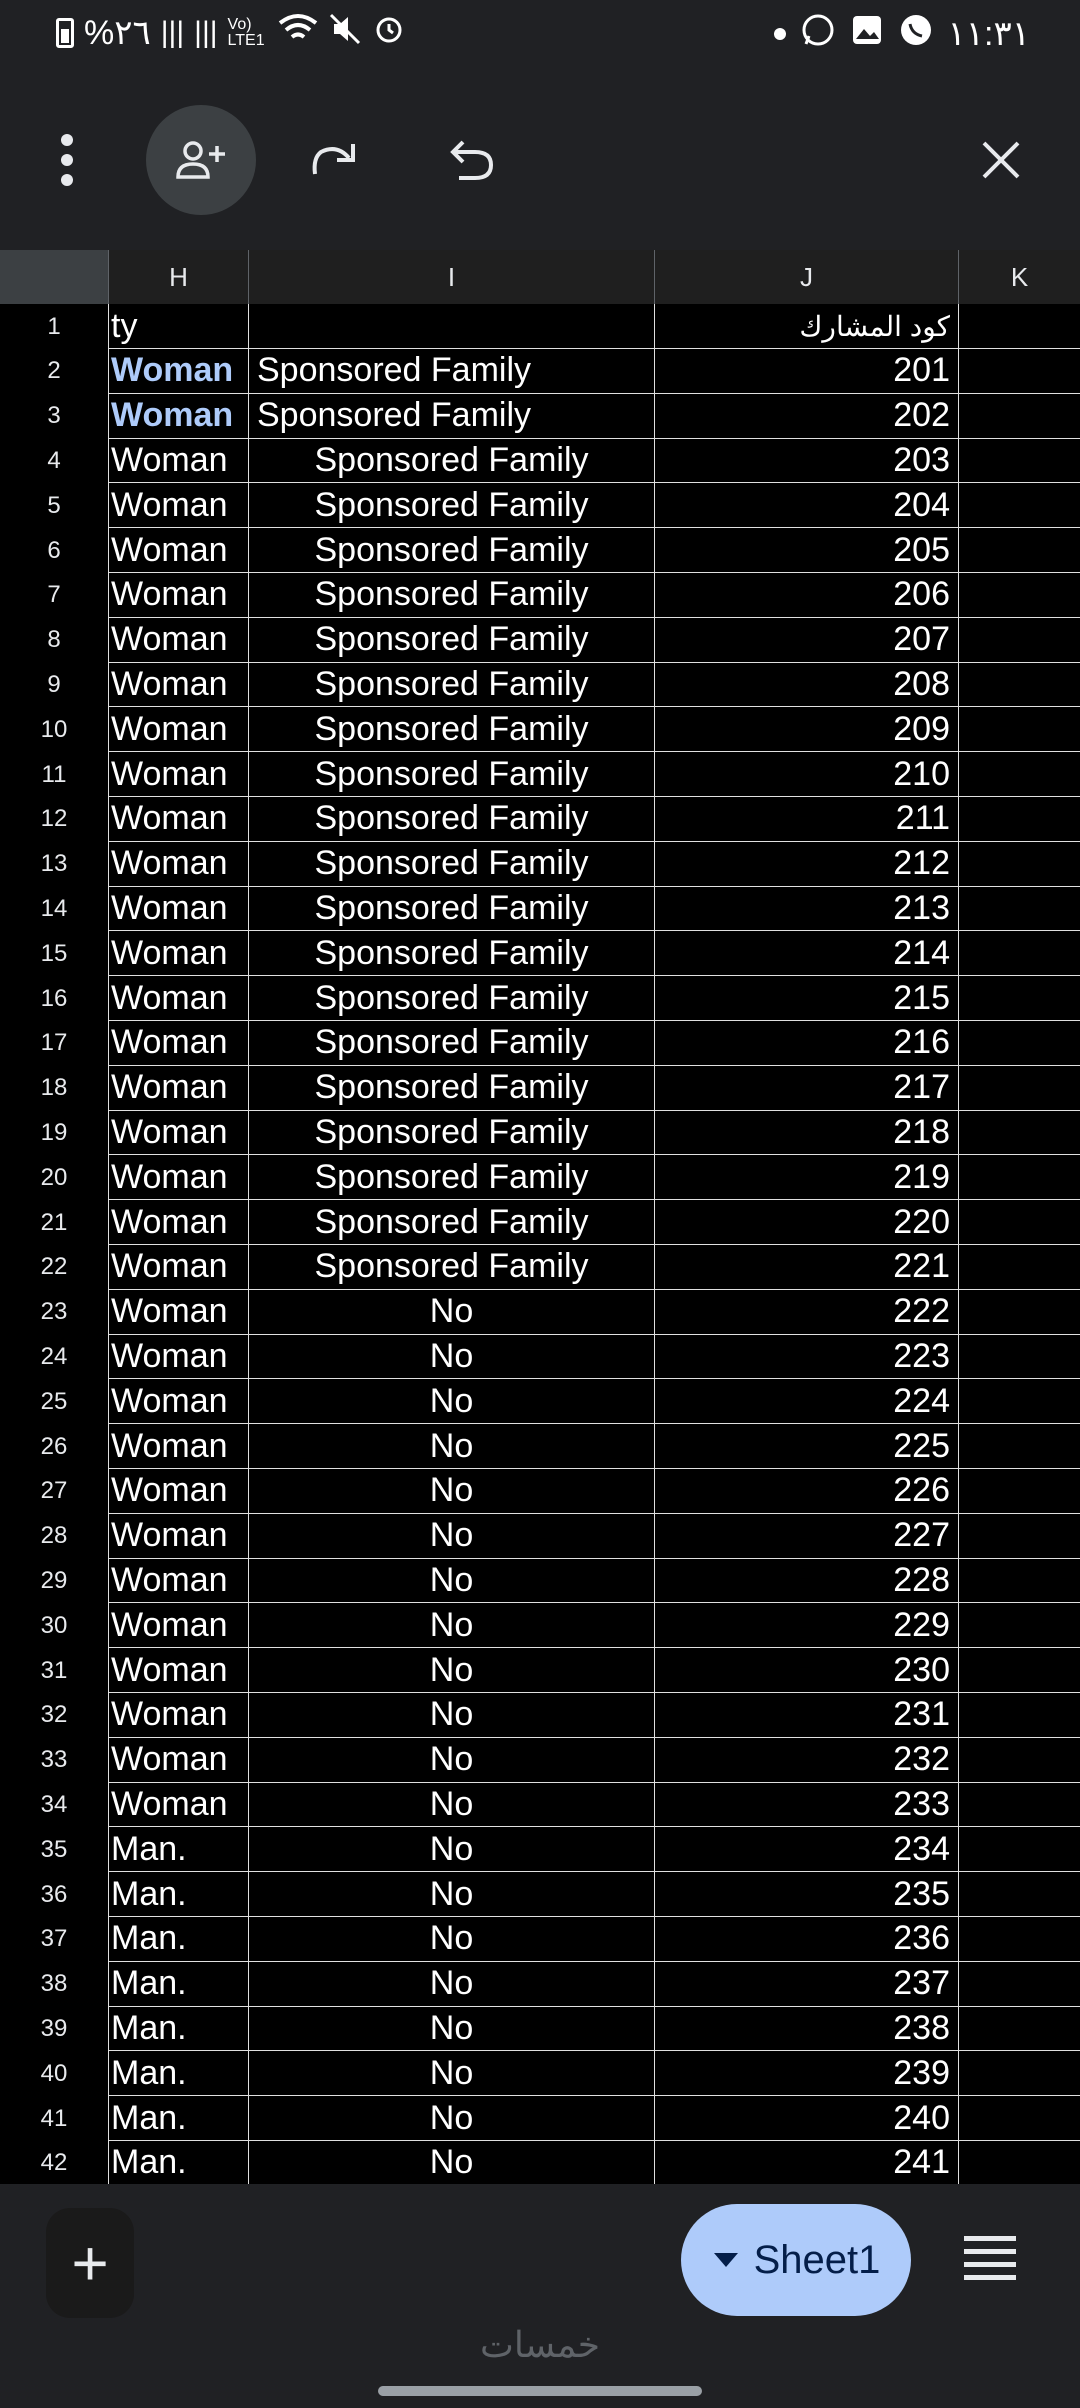  I want to click on cell-j: 210, so click(806, 774).